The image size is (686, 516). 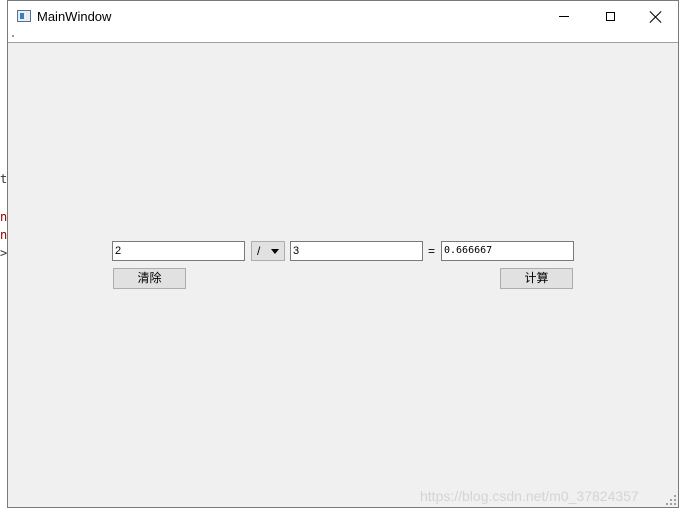 What do you see at coordinates (507, 251) in the screenshot?
I see `result-field: 0.666667` at bounding box center [507, 251].